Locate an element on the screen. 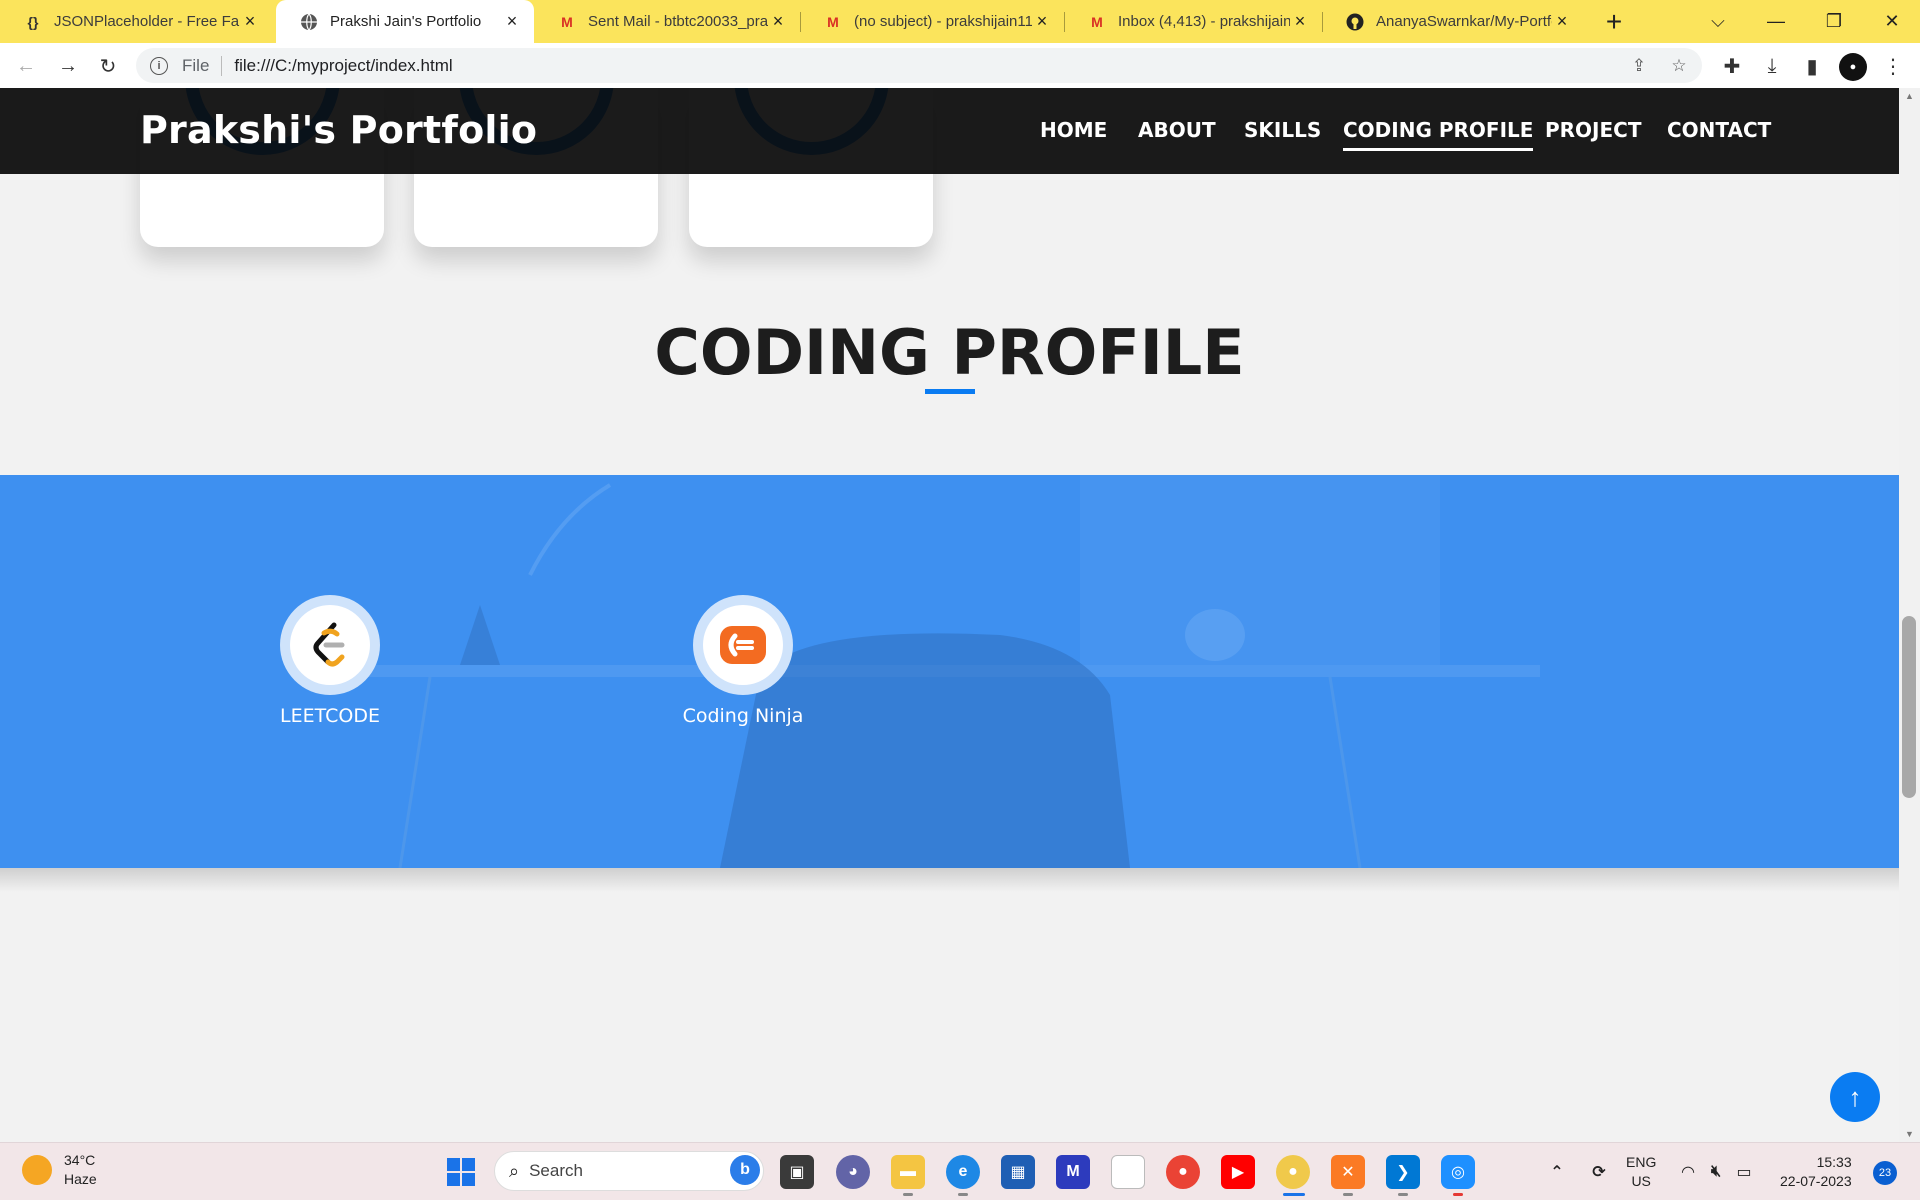  file-explorer-icon: ▬ is located at coordinates (908, 1172).